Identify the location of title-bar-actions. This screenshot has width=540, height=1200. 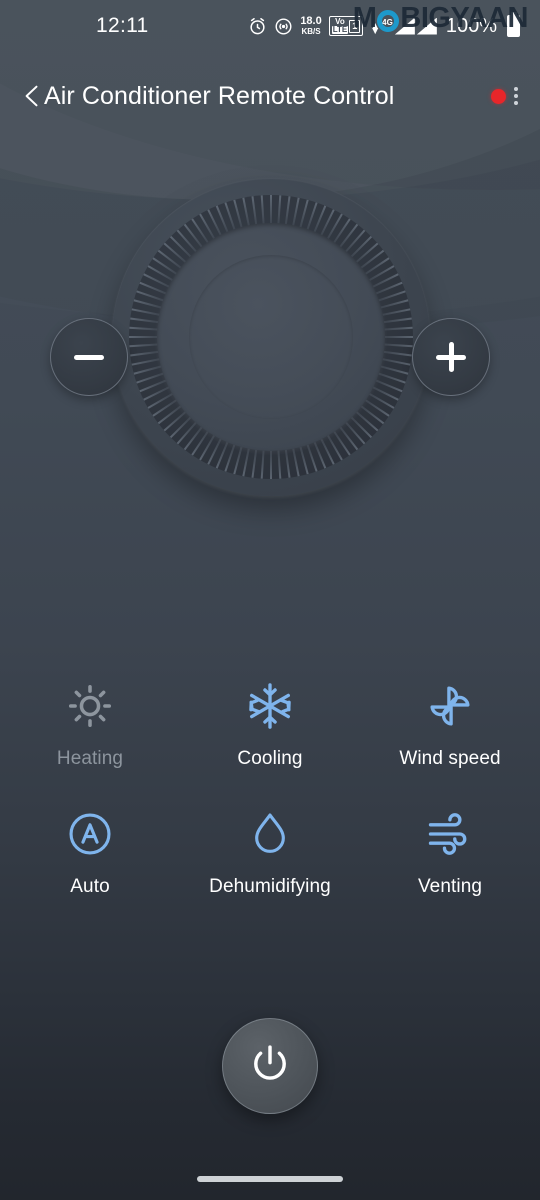
(506, 96).